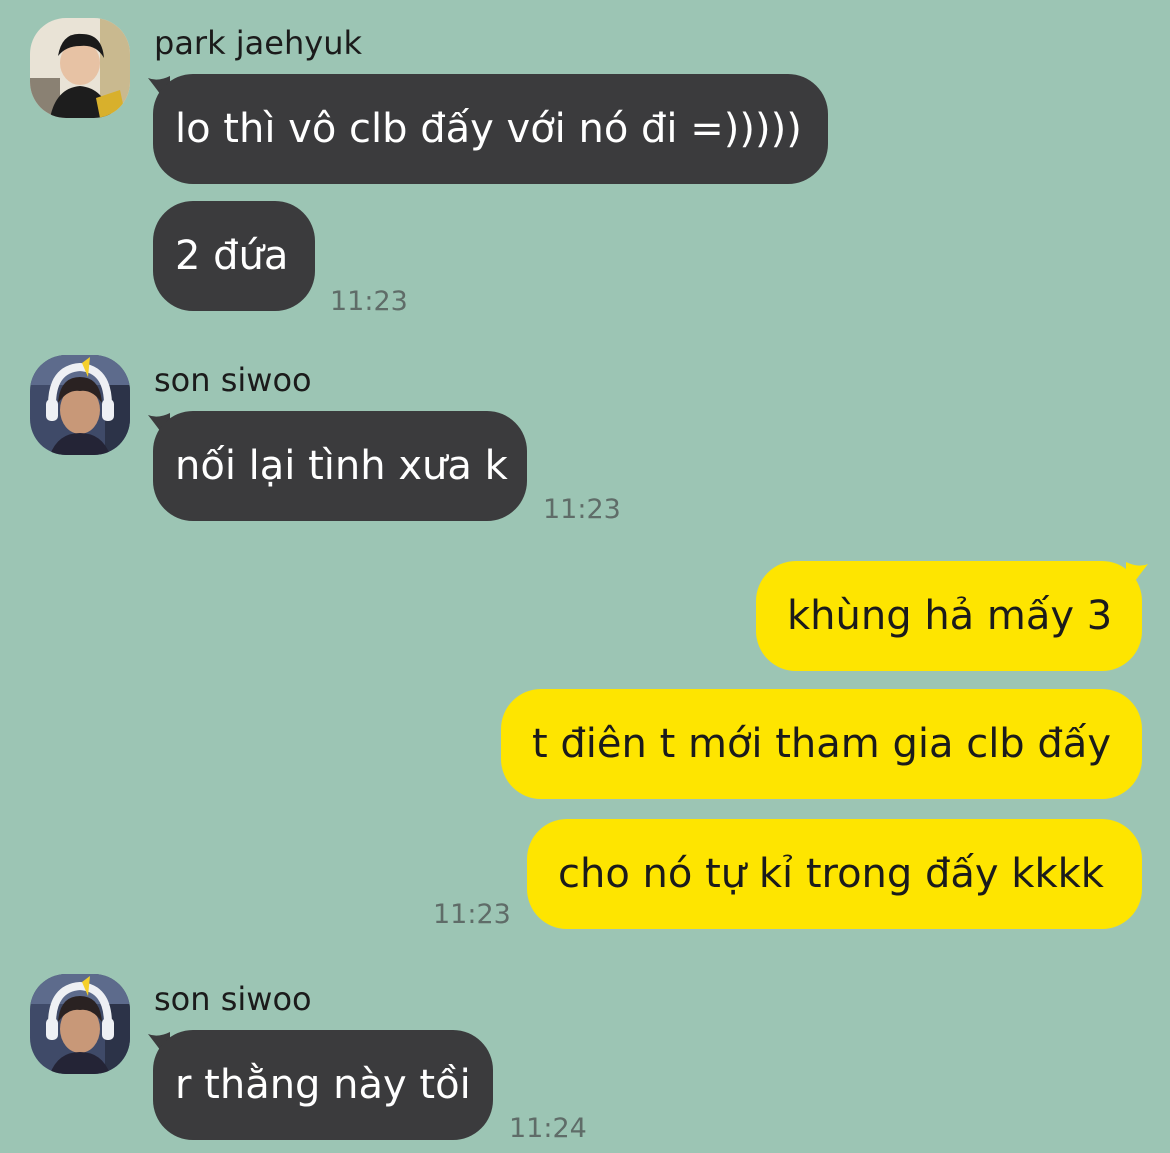 The width and height of the screenshot is (1170, 1153). Describe the element at coordinates (323, 1085) in the screenshot. I see `message-bubble: r thằng này tồi` at that location.